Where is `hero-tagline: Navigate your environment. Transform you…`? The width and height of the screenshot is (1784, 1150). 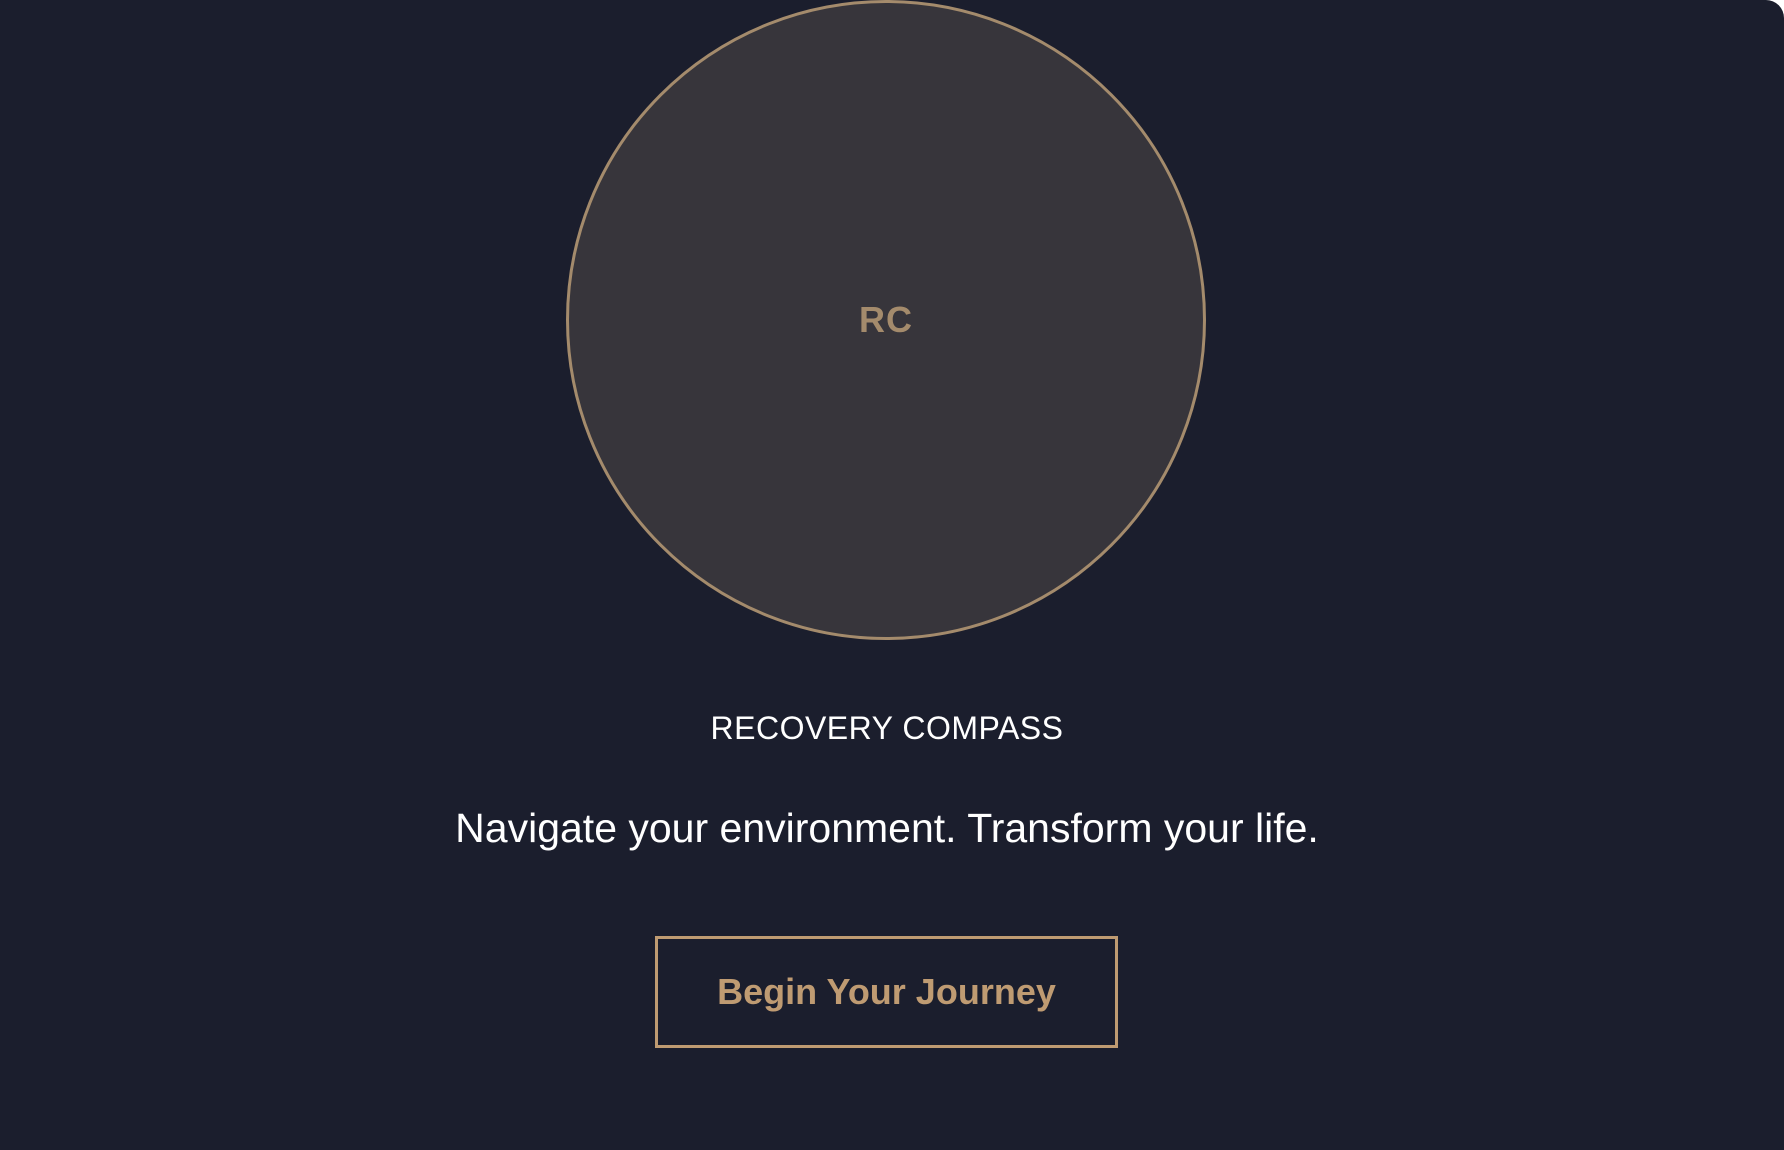 hero-tagline: Navigate your environment. Transform you… is located at coordinates (887, 828).